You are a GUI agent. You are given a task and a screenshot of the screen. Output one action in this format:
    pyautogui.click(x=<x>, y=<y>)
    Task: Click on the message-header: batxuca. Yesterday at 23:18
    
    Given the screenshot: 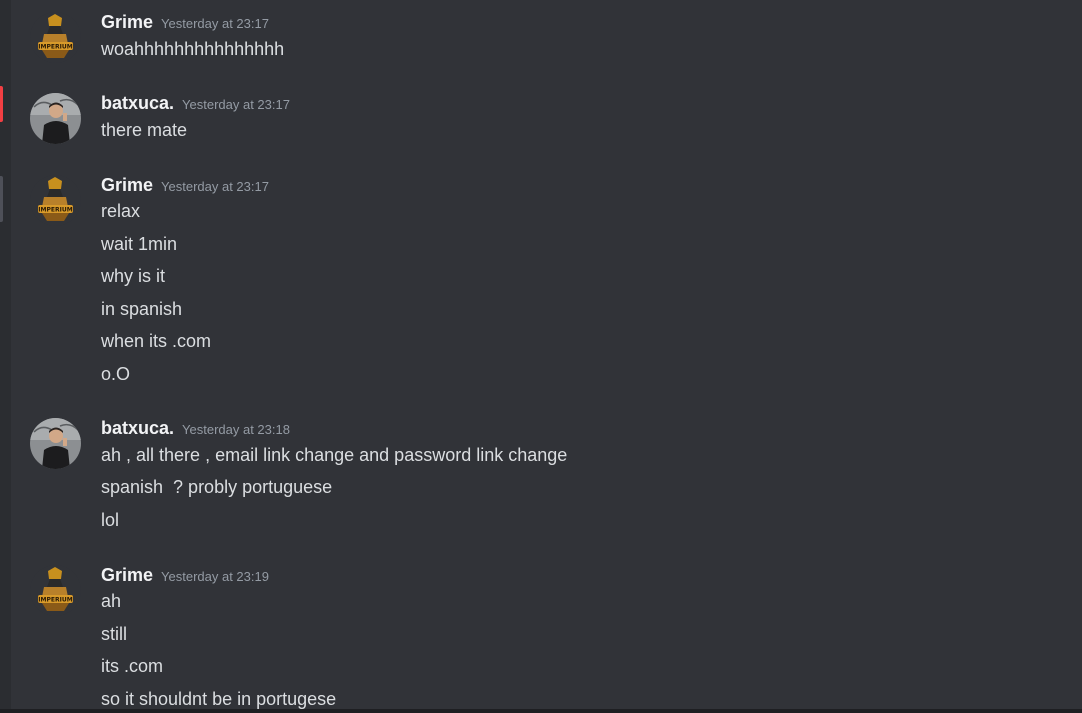 What is the action you would take?
    pyautogui.click(x=195, y=428)
    